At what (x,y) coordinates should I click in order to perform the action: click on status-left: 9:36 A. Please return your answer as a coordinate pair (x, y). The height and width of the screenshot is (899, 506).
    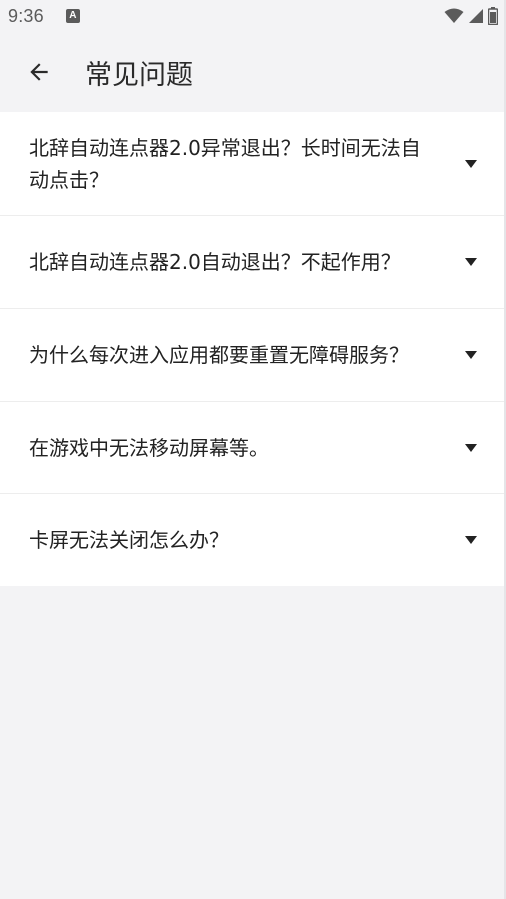
    Looking at the image, I should click on (44, 16).